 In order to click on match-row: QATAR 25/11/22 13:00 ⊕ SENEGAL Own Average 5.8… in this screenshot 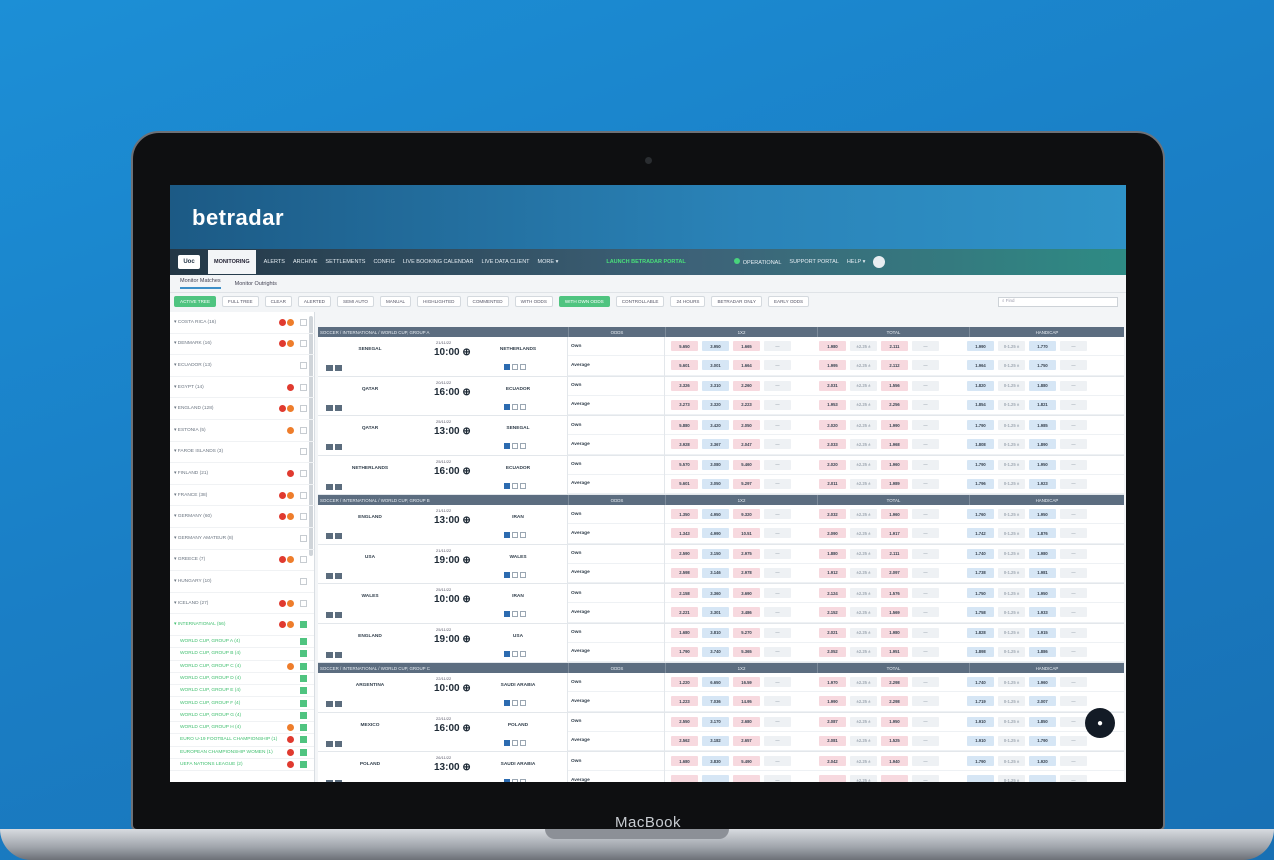, I will do `click(721, 436)`.